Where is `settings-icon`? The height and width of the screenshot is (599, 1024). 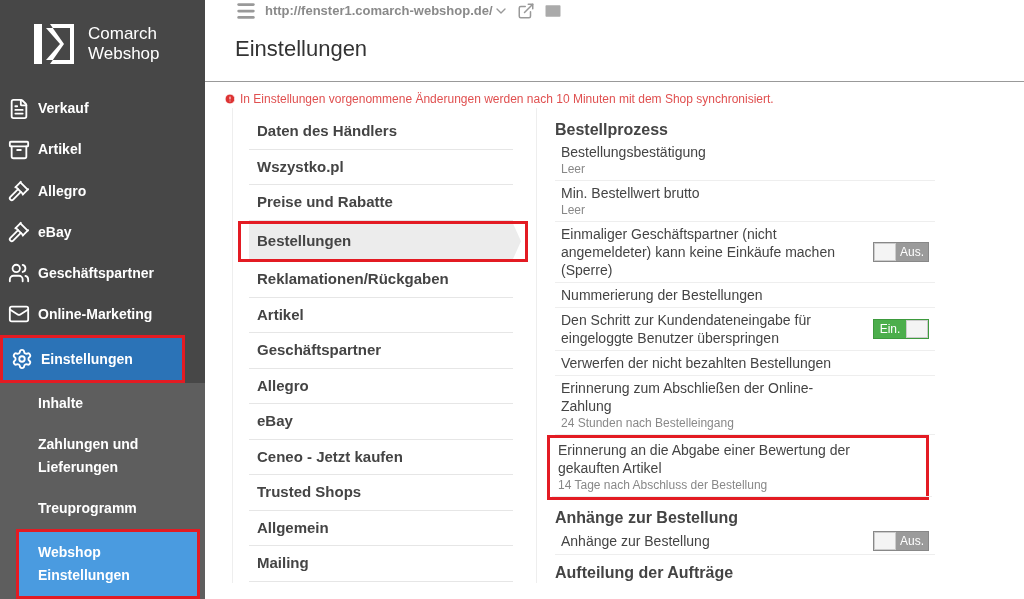
settings-icon is located at coordinates (22, 359).